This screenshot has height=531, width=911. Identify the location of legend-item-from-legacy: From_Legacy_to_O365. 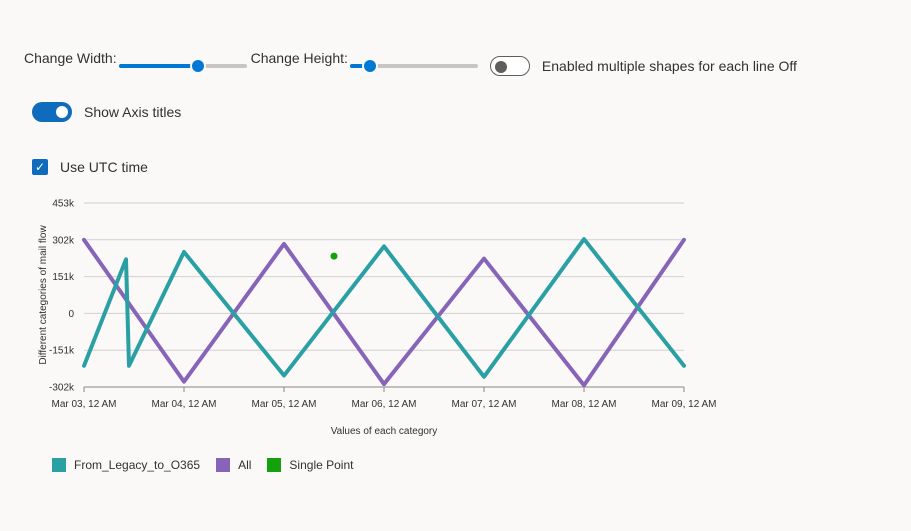
(126, 465).